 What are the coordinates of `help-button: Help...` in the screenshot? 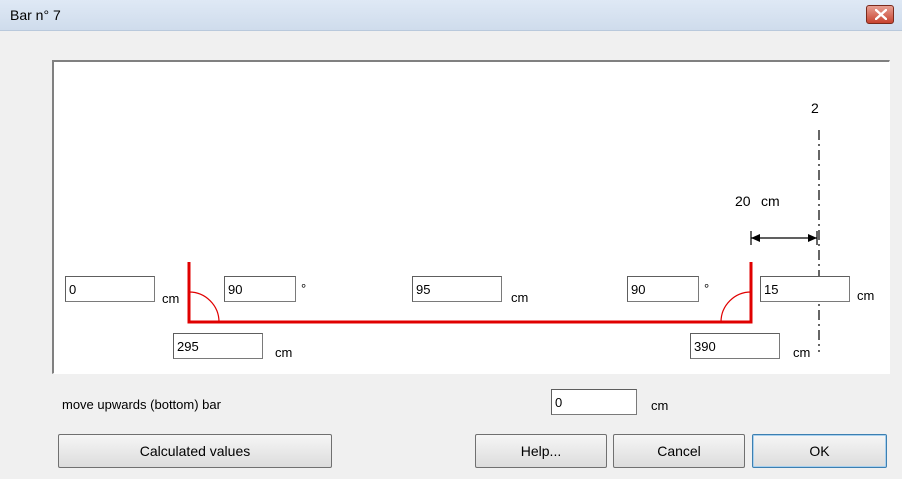 It's located at (541, 451).